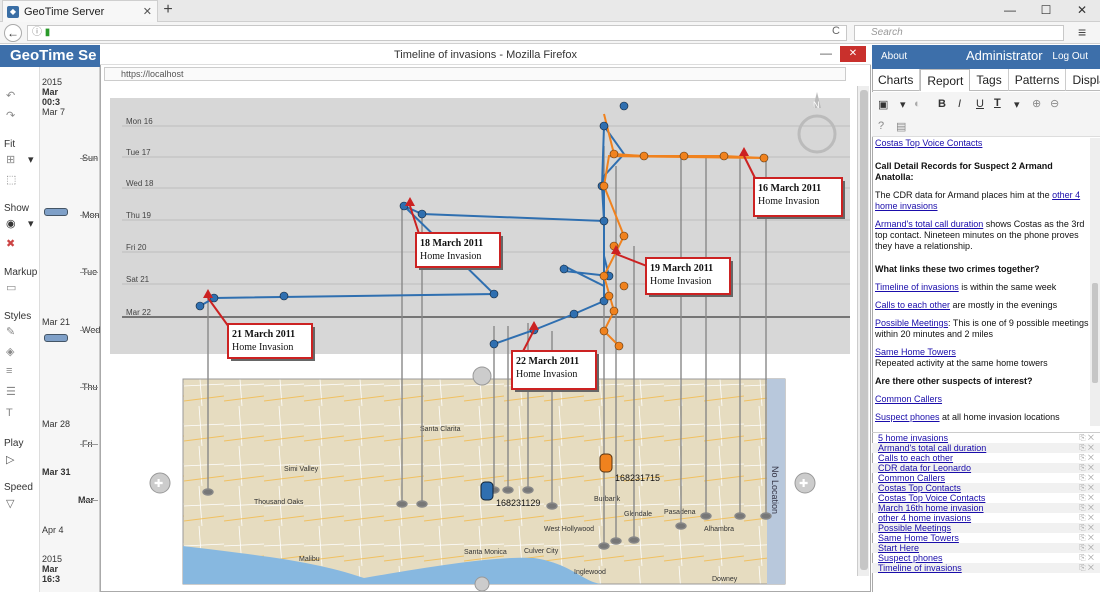 This screenshot has height=592, width=1100. Describe the element at coordinates (13, 243) in the screenshot. I see `hide-icon: ✖` at that location.